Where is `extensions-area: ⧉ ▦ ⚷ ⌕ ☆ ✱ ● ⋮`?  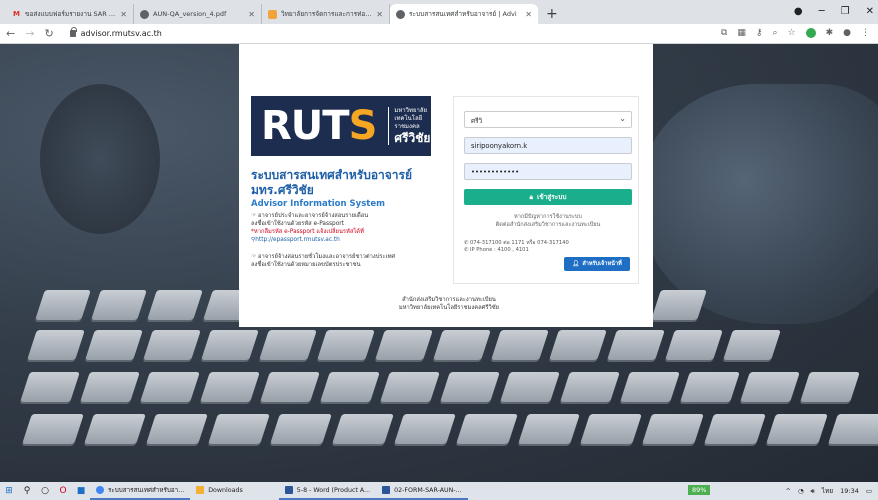 extensions-area: ⧉ ▦ ⚷ ⌕ ☆ ✱ ● ⋮ is located at coordinates (795, 33).